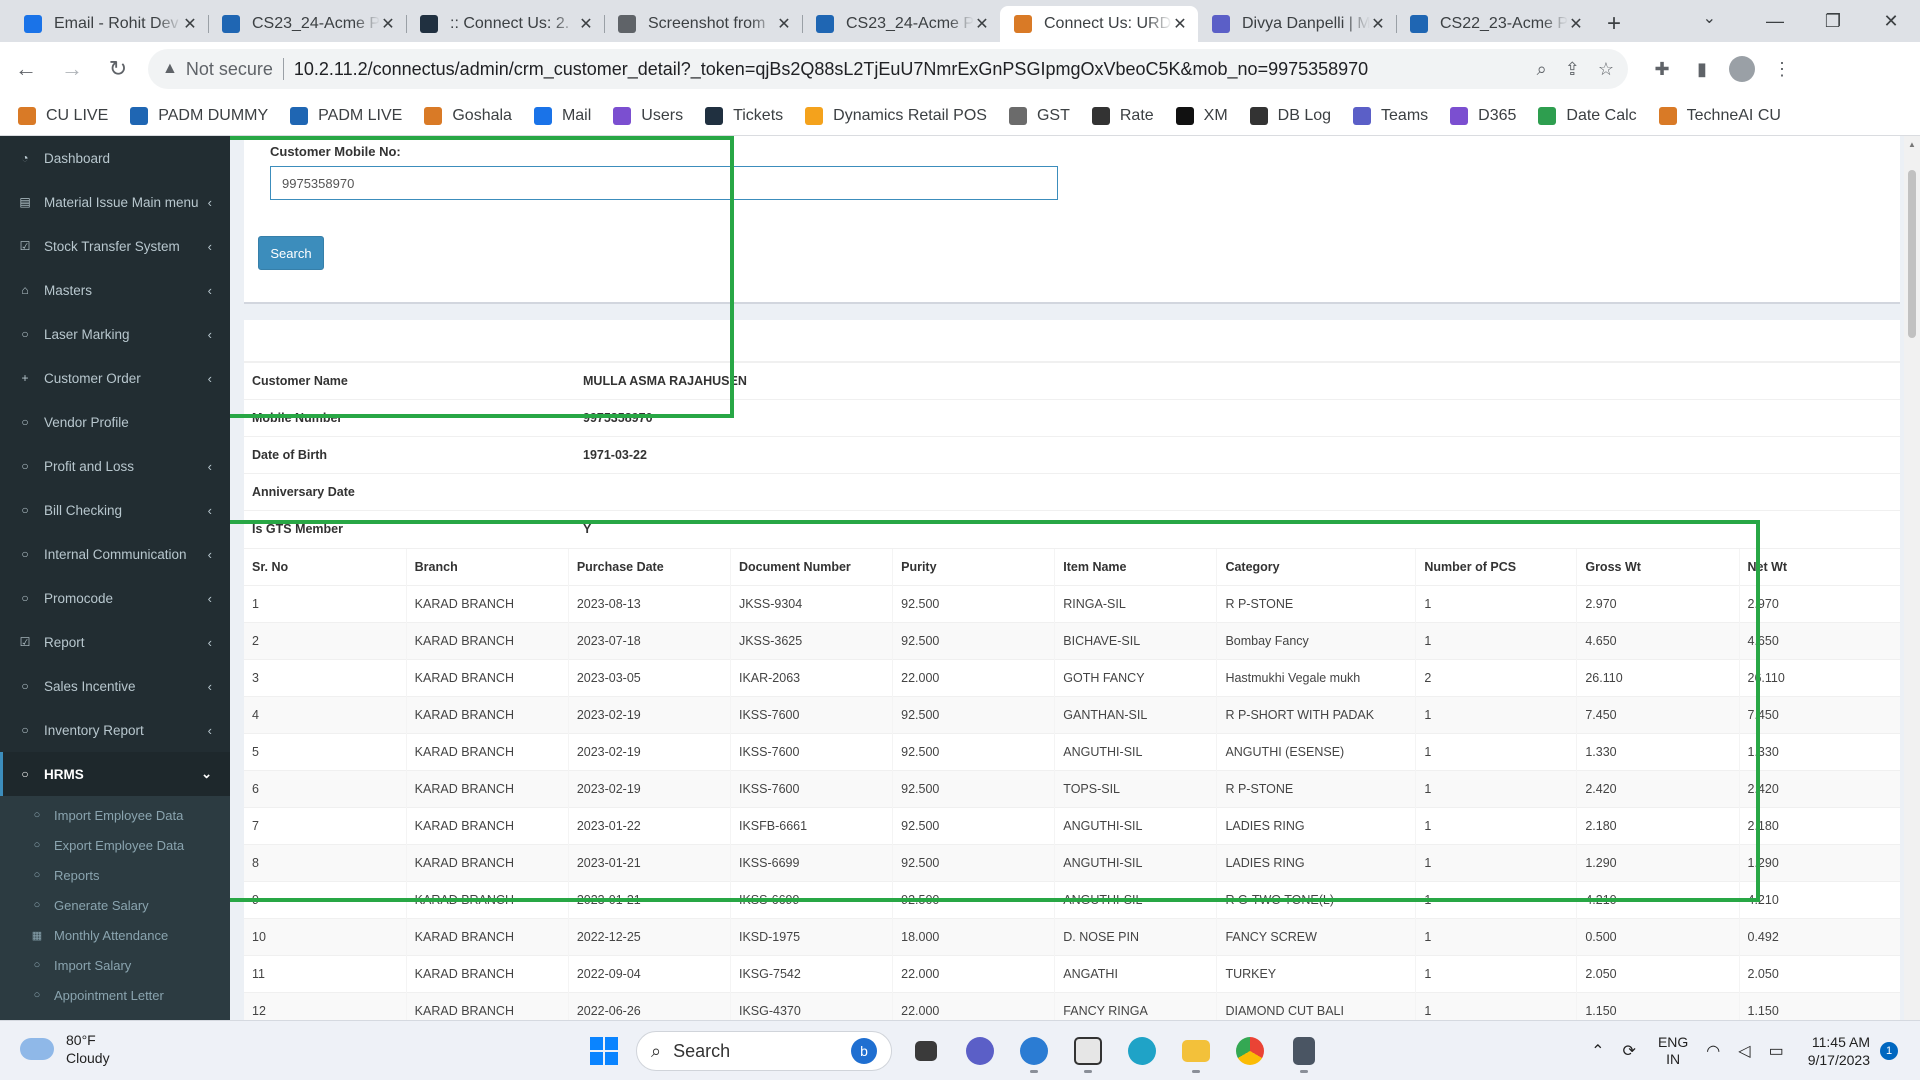  What do you see at coordinates (1912, 144) in the screenshot?
I see `scroll-up-arrow-icon: ▲` at bounding box center [1912, 144].